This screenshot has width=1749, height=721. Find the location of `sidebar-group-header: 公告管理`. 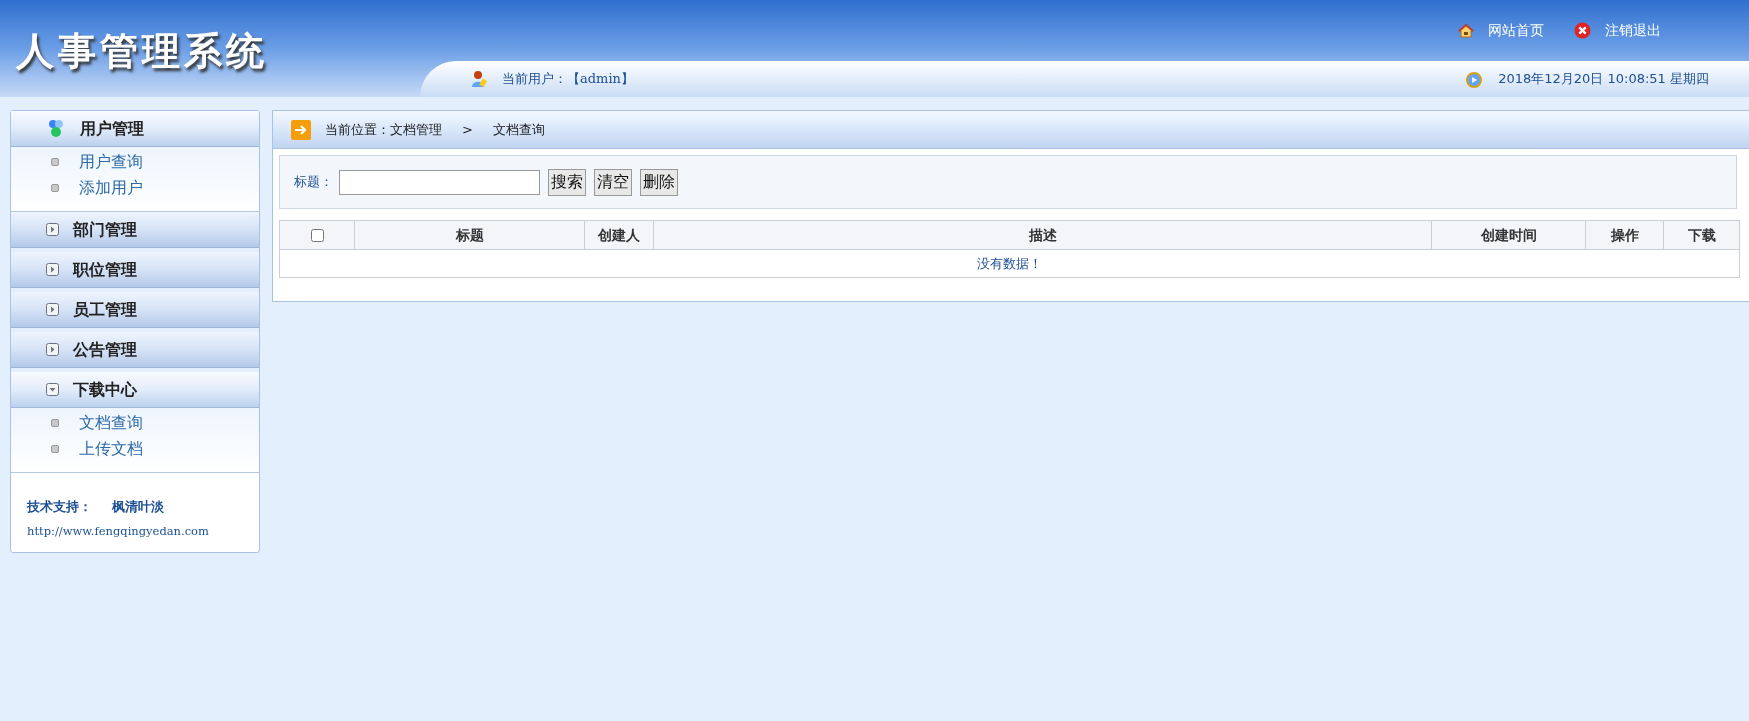

sidebar-group-header: 公告管理 is located at coordinates (135, 350).